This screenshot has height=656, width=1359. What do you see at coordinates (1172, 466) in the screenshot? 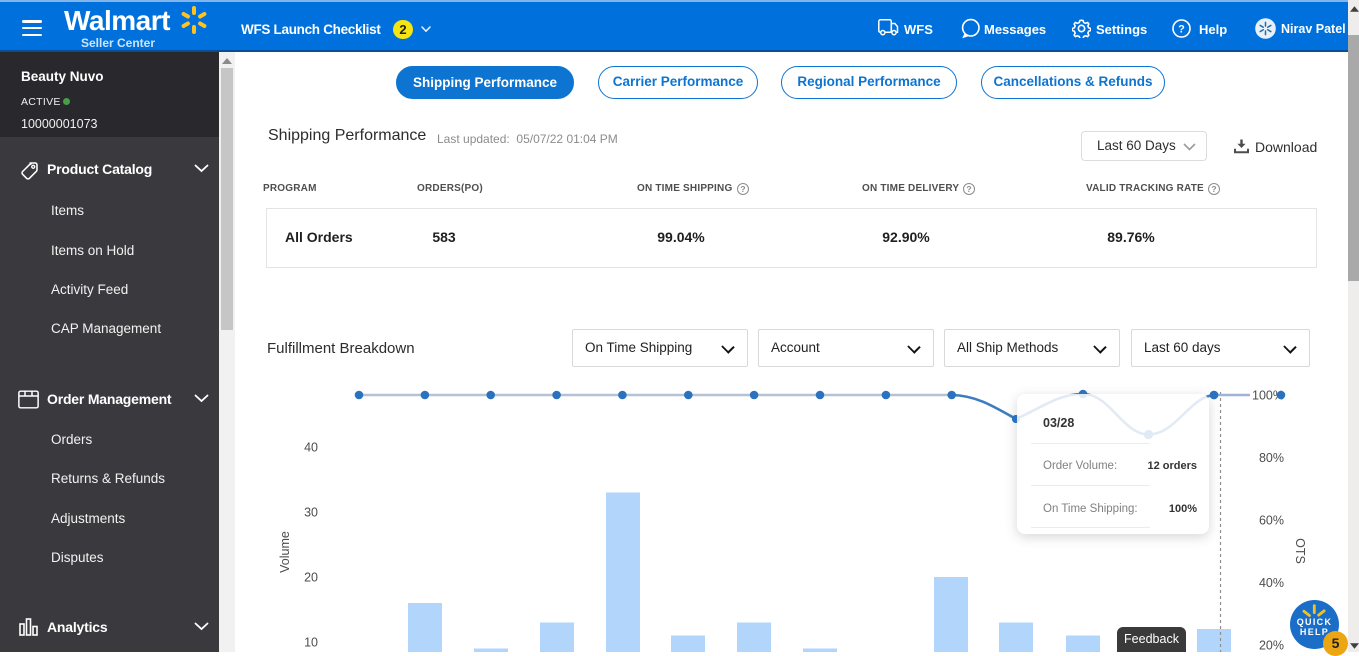
I see `svg-text: 12 orders` at bounding box center [1172, 466].